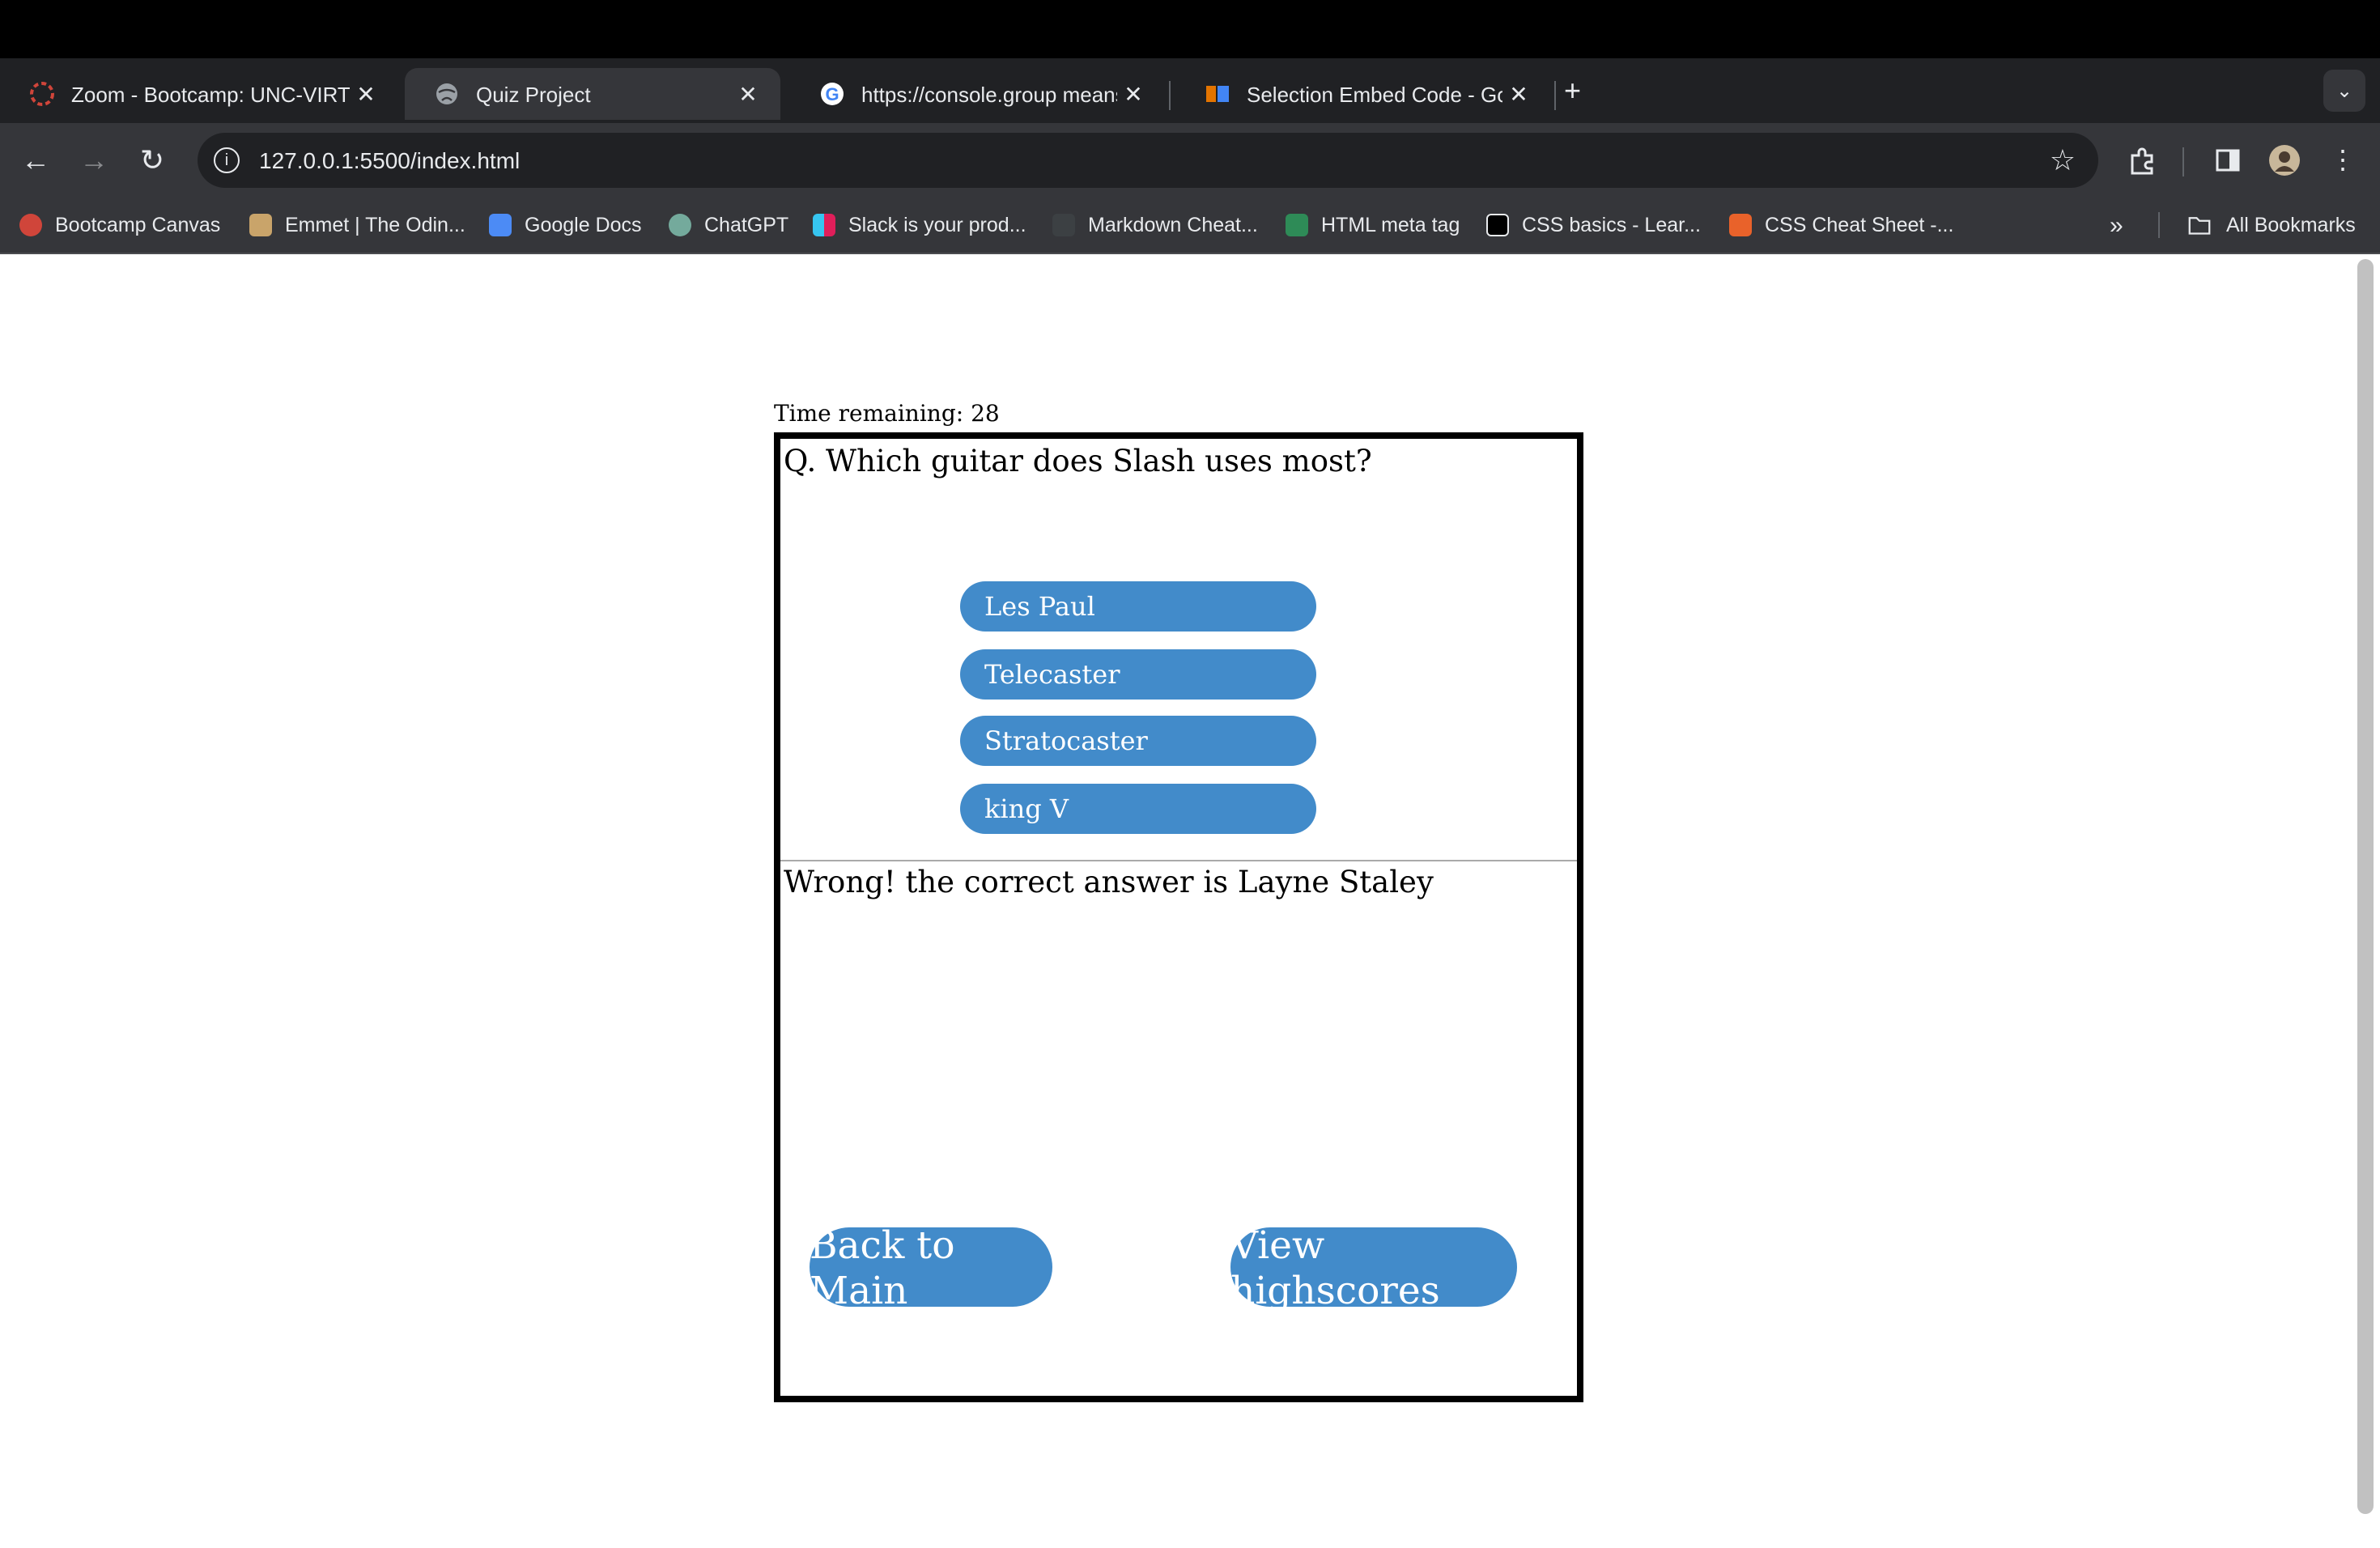  What do you see at coordinates (2343, 160) in the screenshot?
I see `browser-menu-icon: ⋮` at bounding box center [2343, 160].